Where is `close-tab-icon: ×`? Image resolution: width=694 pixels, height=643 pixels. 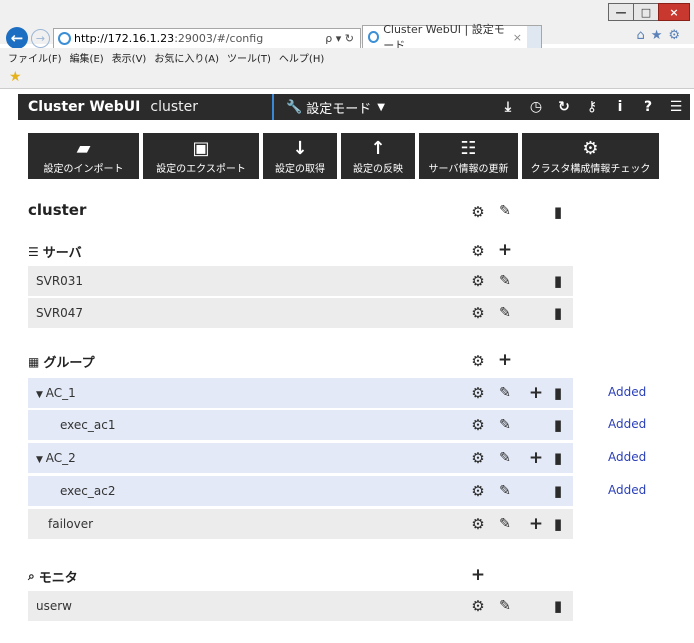
close-tab-icon: × is located at coordinates (517, 37).